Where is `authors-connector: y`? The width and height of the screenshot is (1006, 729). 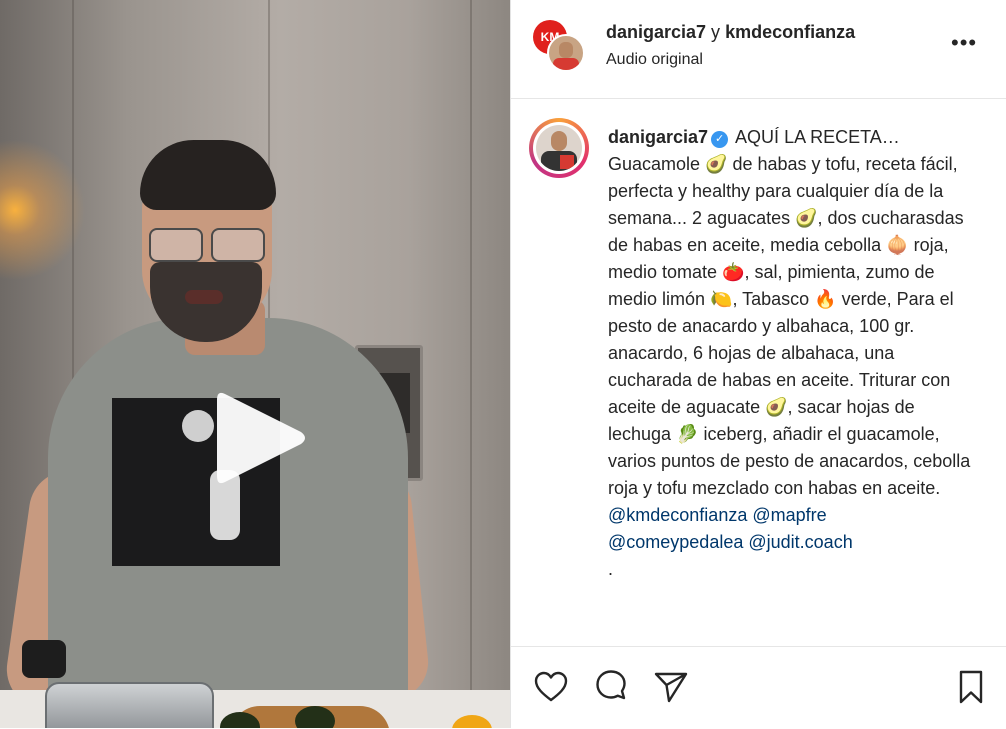 authors-connector: y is located at coordinates (716, 32).